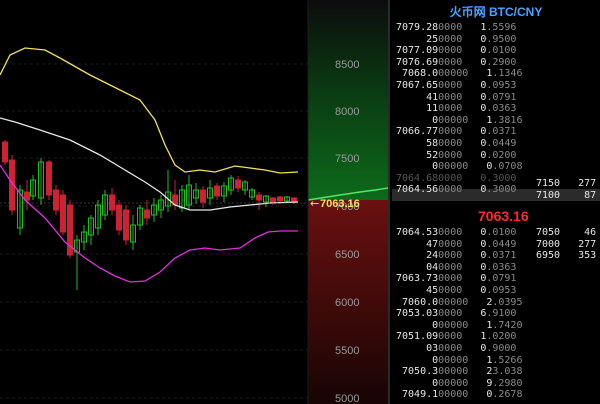  I want to click on ask-row: 7076.690000 0.2900, so click(456, 62).